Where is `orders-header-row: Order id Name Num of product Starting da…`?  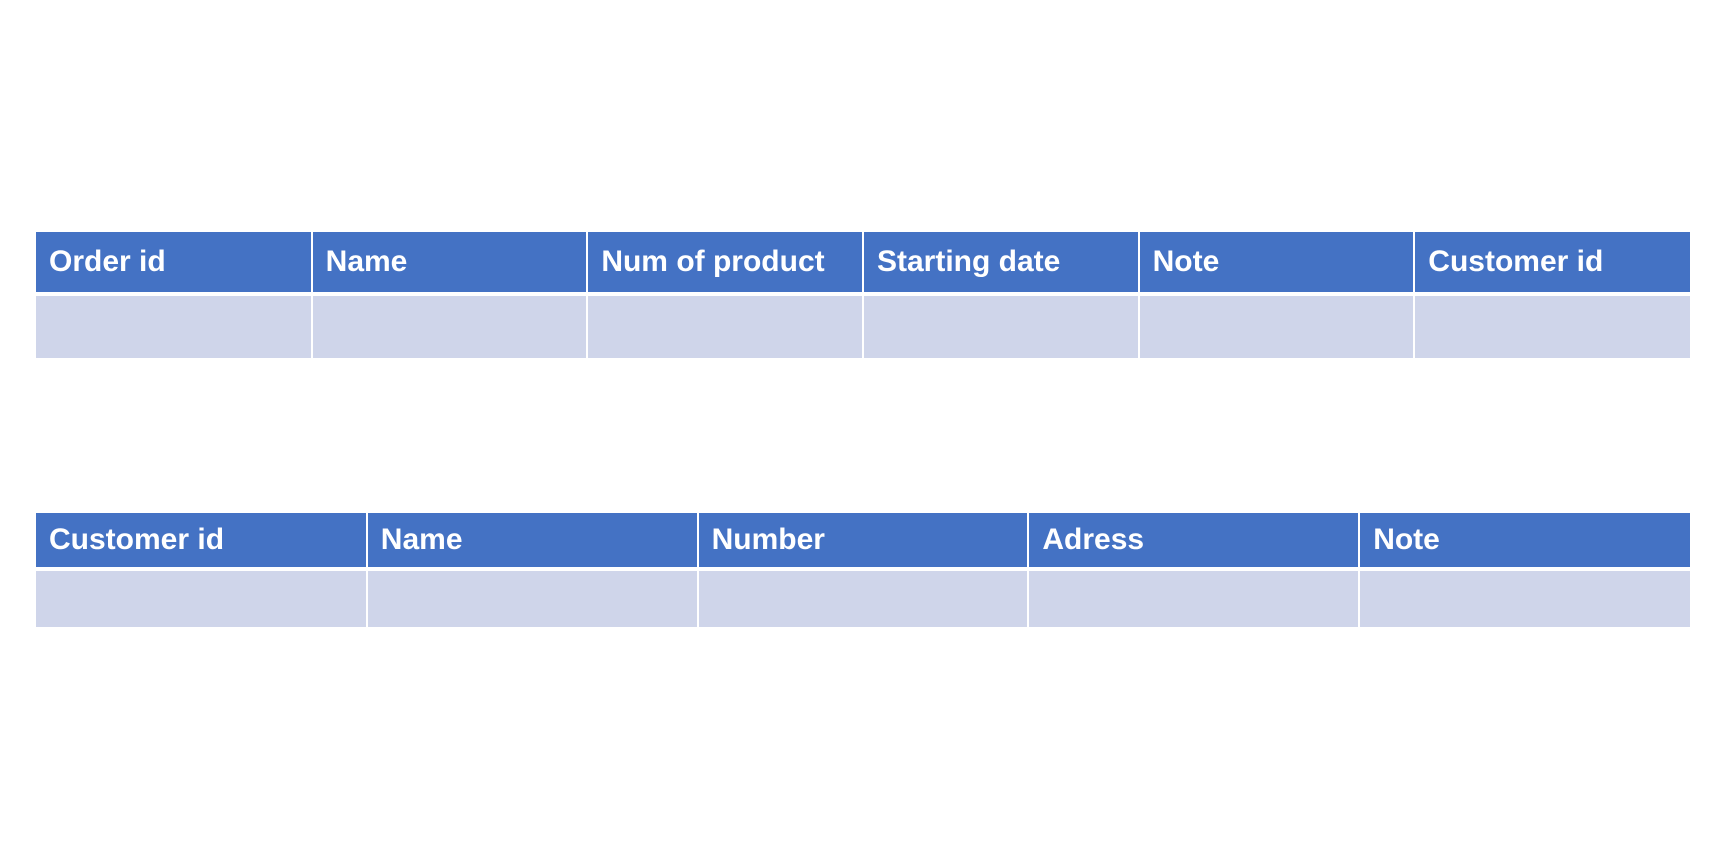 orders-header-row: Order id Name Num of product Starting da… is located at coordinates (863, 263).